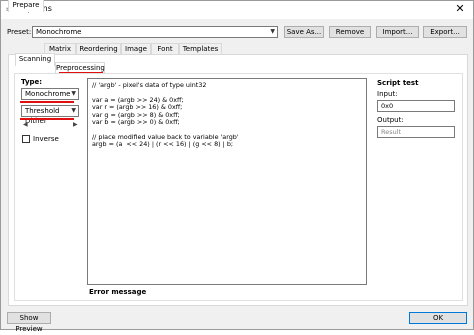 The width and height of the screenshot is (474, 335). What do you see at coordinates (35, 59) in the screenshot?
I see `tab-scanning: Scanning` at bounding box center [35, 59].